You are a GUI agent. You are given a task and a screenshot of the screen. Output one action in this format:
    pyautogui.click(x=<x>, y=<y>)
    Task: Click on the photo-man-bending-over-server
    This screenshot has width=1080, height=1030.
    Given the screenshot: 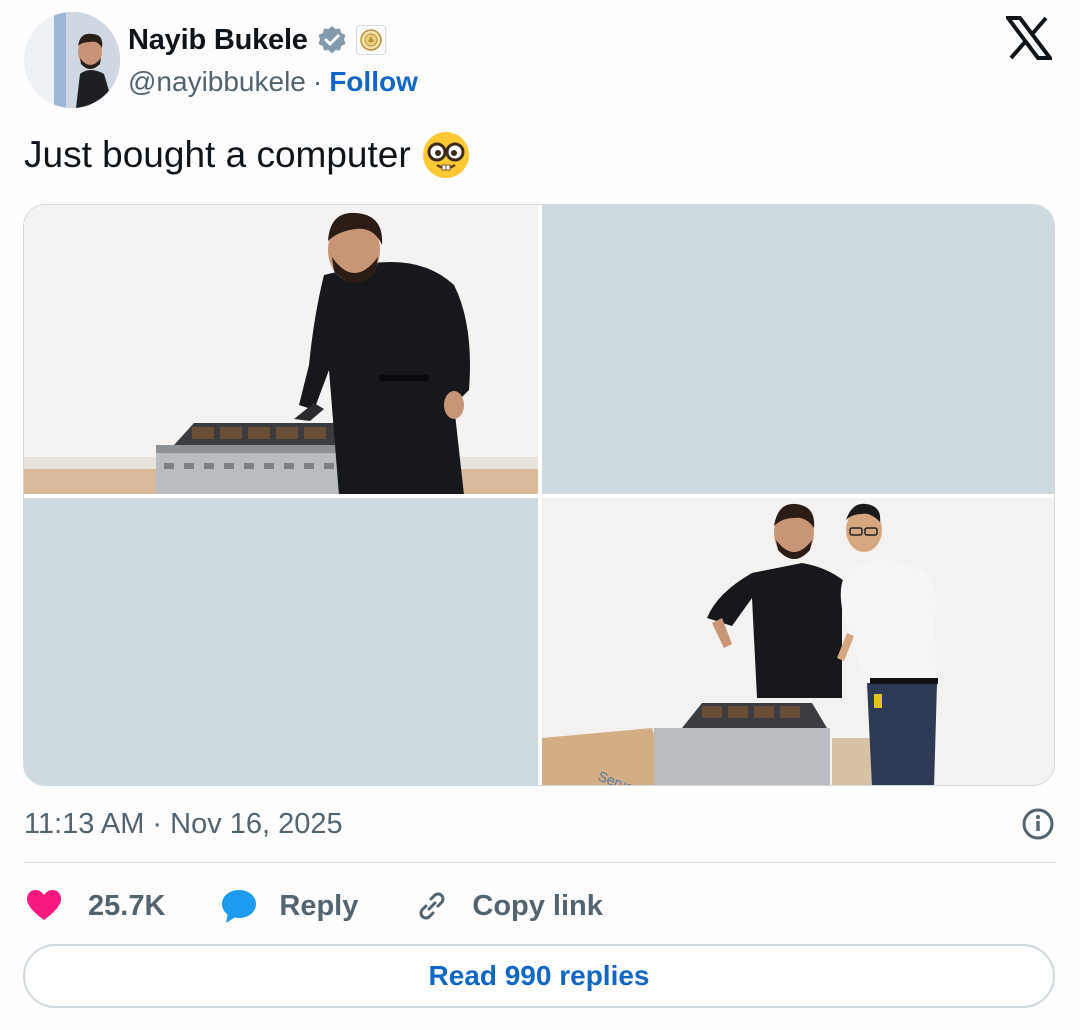 What is the action you would take?
    pyautogui.click(x=281, y=349)
    